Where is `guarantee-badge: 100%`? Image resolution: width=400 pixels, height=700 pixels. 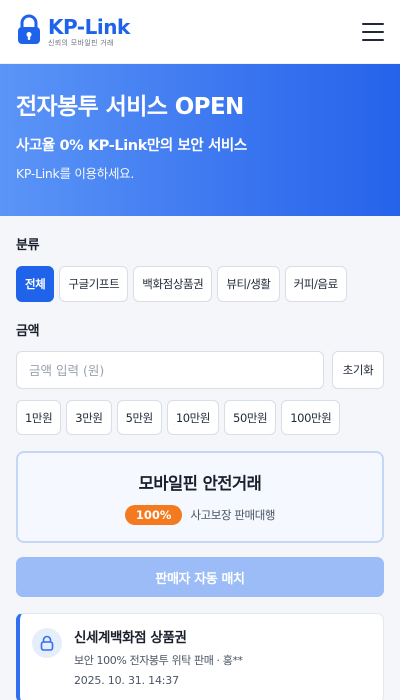 guarantee-badge: 100% is located at coordinates (153, 514).